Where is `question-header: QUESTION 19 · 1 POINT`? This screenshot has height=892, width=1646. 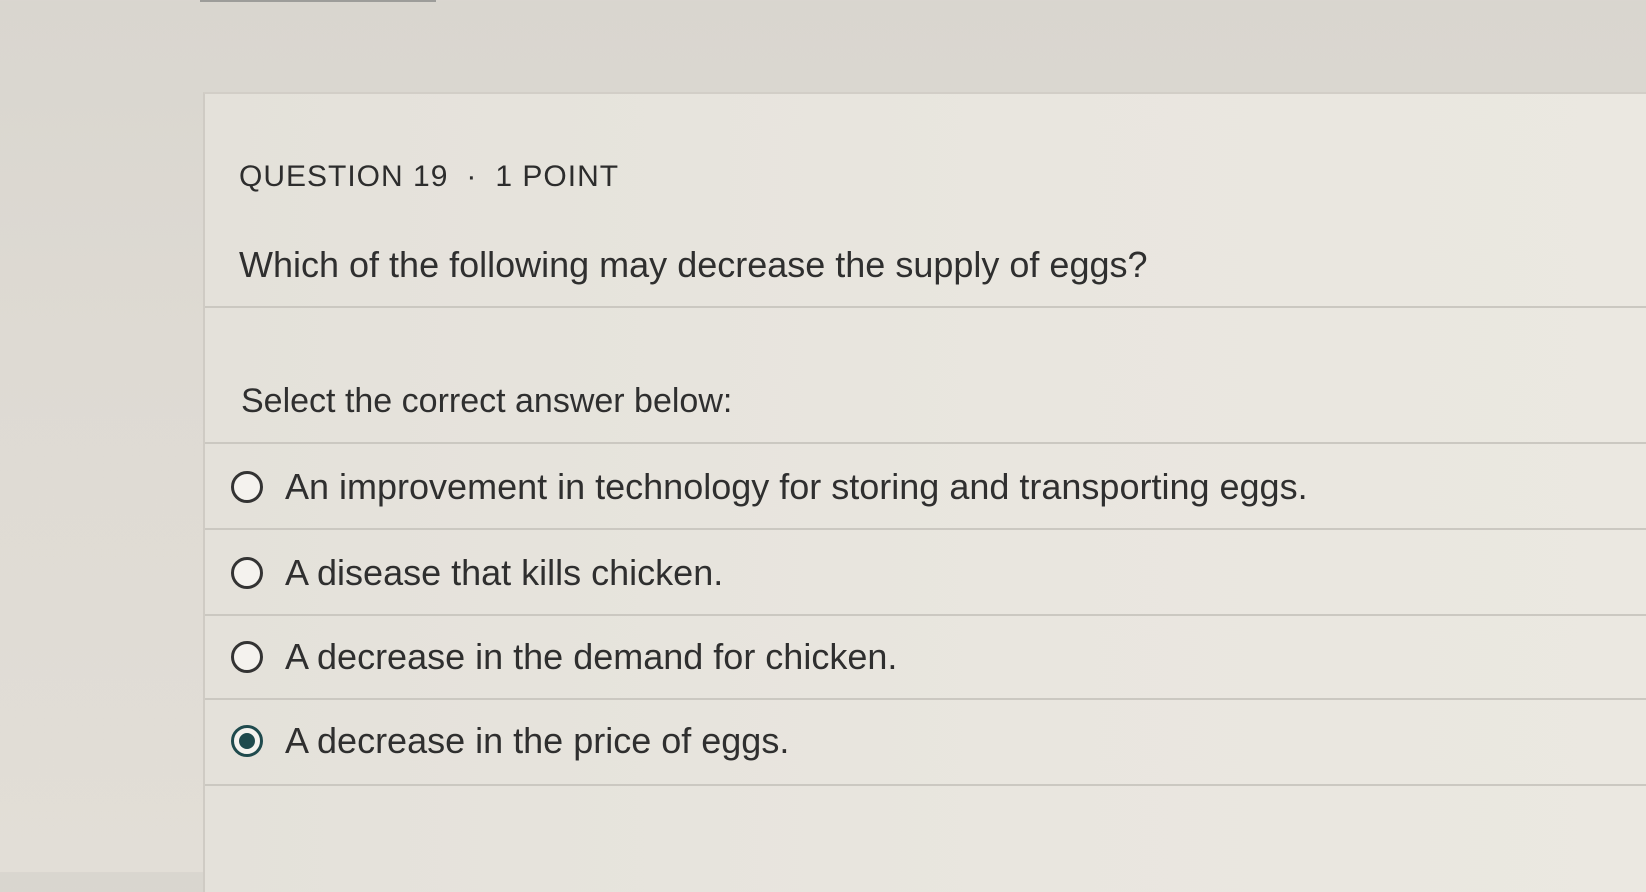 question-header: QUESTION 19 · 1 POINT is located at coordinates (429, 177).